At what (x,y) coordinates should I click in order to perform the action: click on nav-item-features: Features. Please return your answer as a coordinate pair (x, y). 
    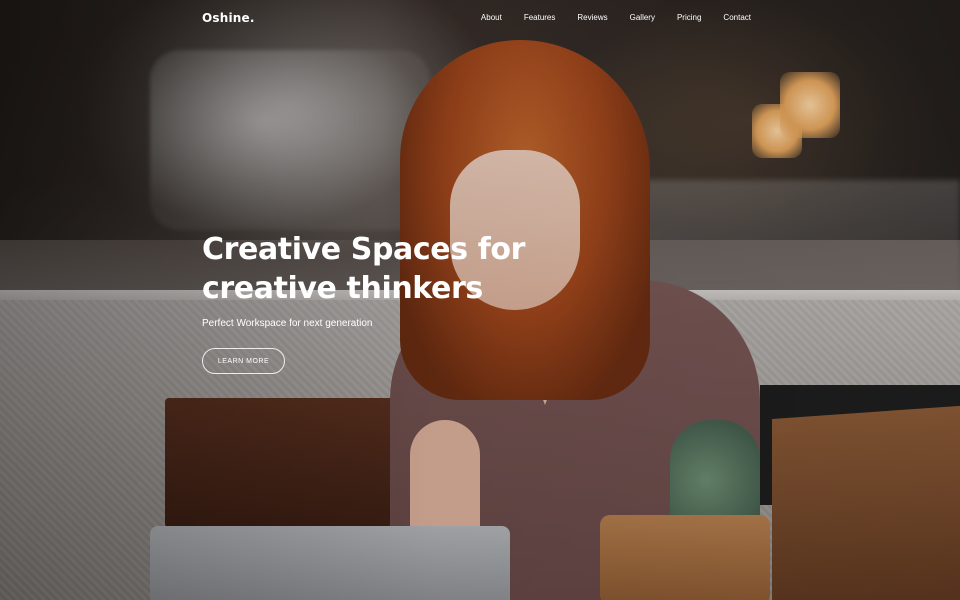
    Looking at the image, I should click on (540, 17).